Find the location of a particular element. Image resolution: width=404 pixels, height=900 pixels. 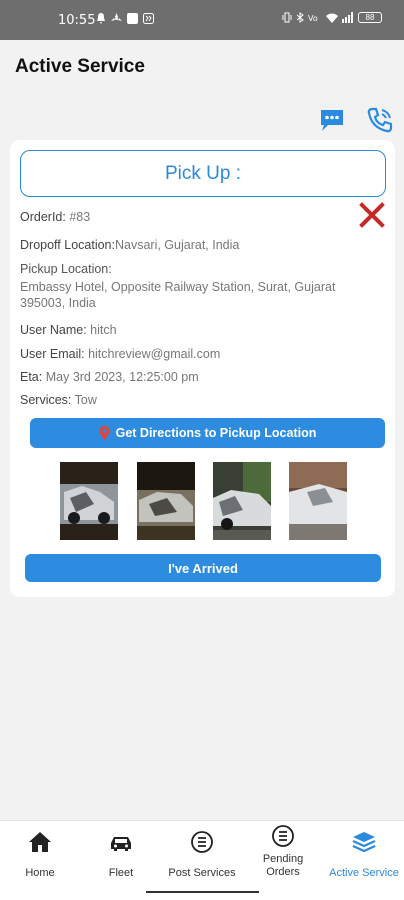

user-email-value: hitchreview@gmail.com is located at coordinates (154, 354).